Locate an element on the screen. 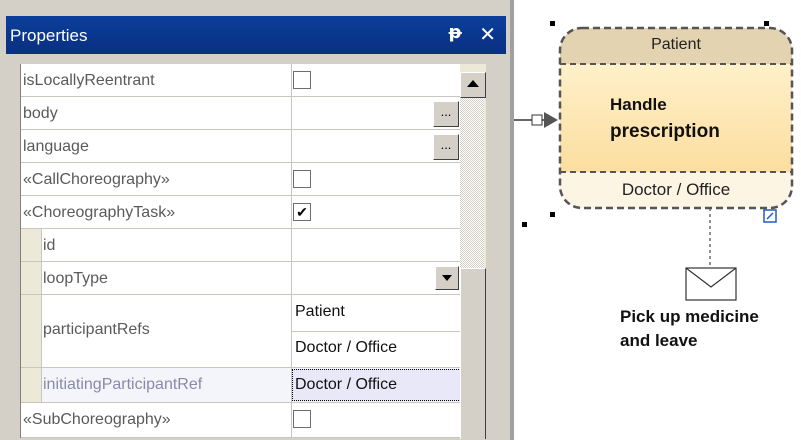  task-name-line1: Handle is located at coordinates (638, 105).